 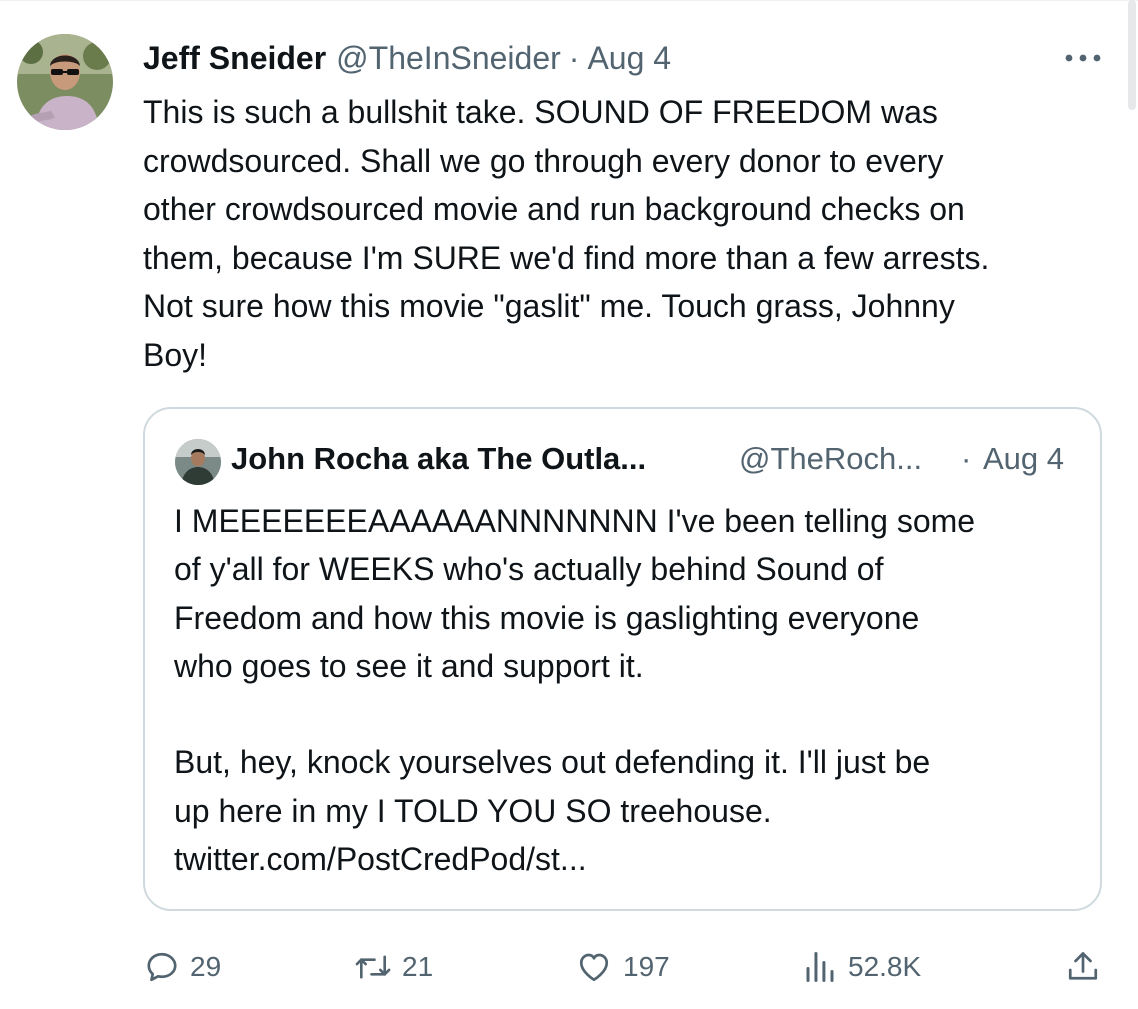 I want to click on reply-count: 29, so click(x=206, y=966).